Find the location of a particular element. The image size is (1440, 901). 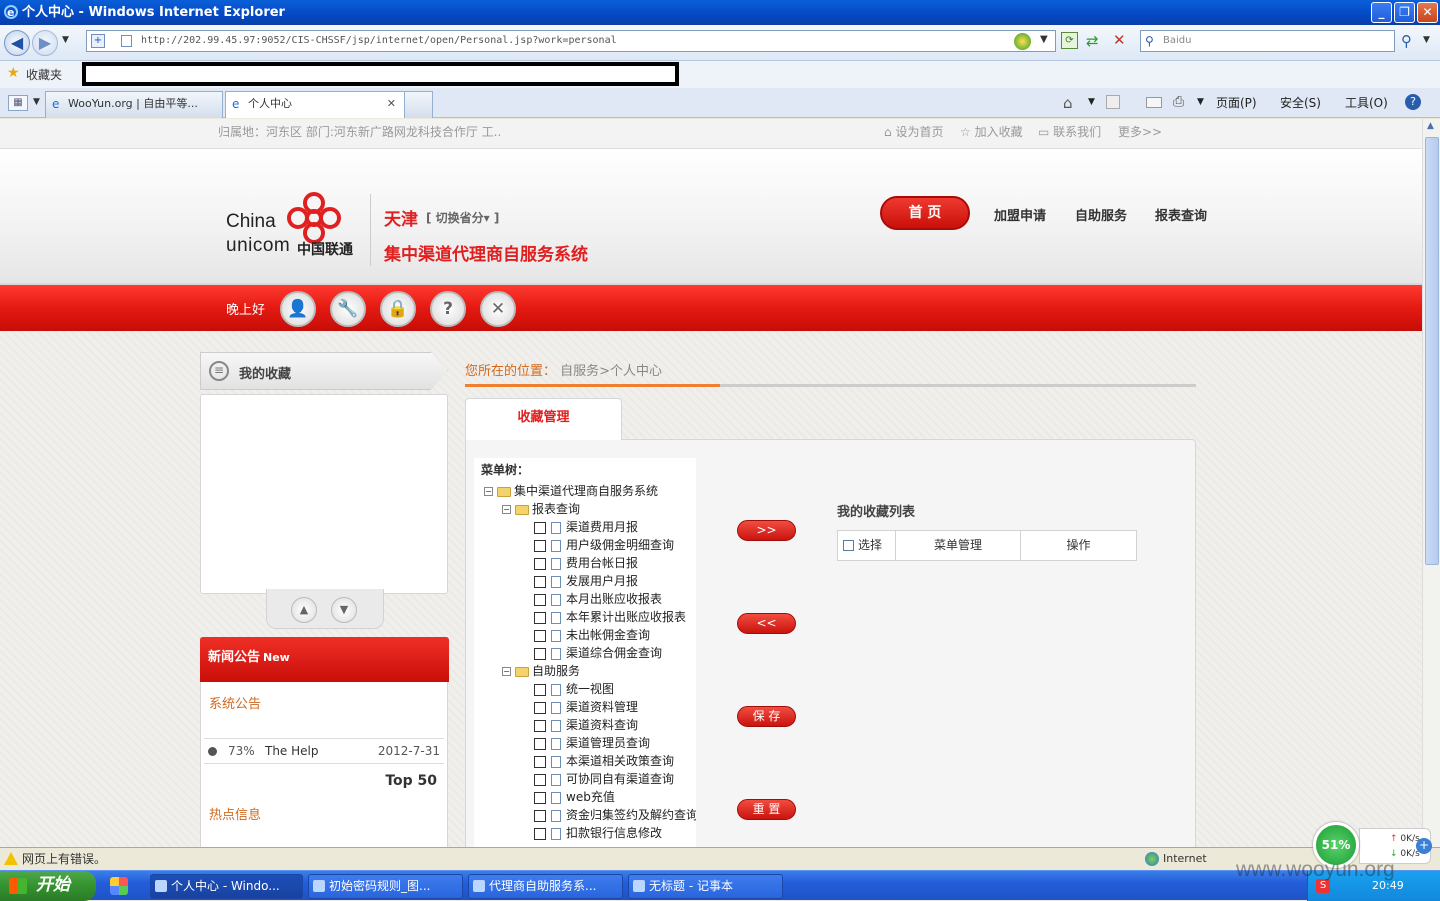

tree-node-label: 未出帐佣金查询 is located at coordinates (608, 635).